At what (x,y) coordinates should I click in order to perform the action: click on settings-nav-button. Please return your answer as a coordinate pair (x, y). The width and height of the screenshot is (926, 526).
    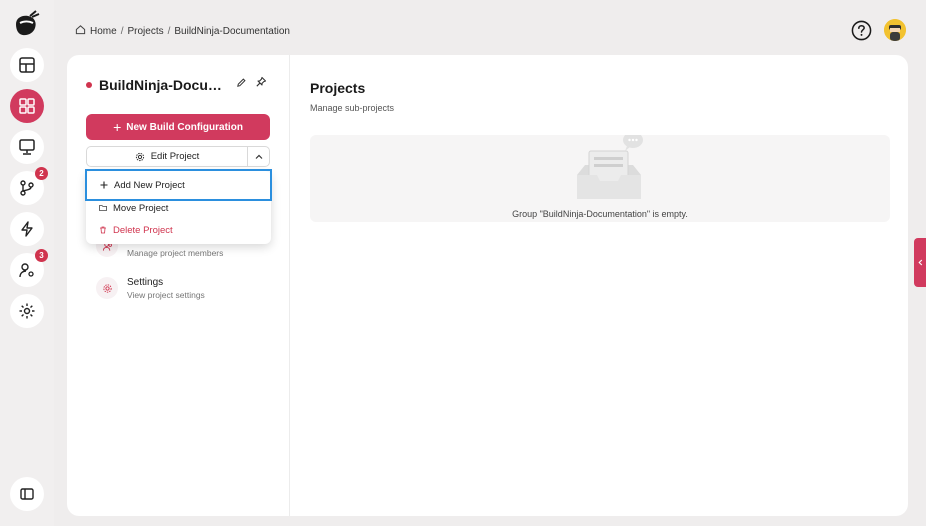
    Looking at the image, I should click on (27, 311).